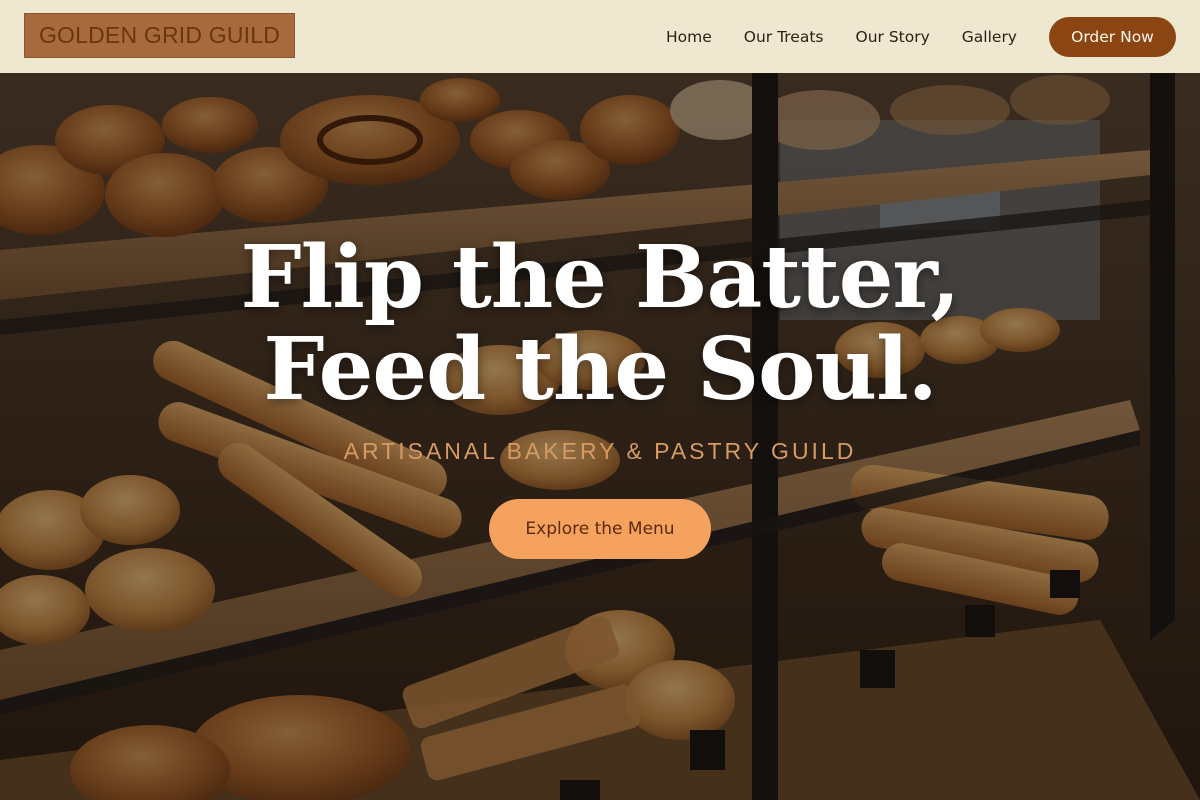  What do you see at coordinates (784, 37) in the screenshot?
I see `nav-our-treats-link: Our Treats` at bounding box center [784, 37].